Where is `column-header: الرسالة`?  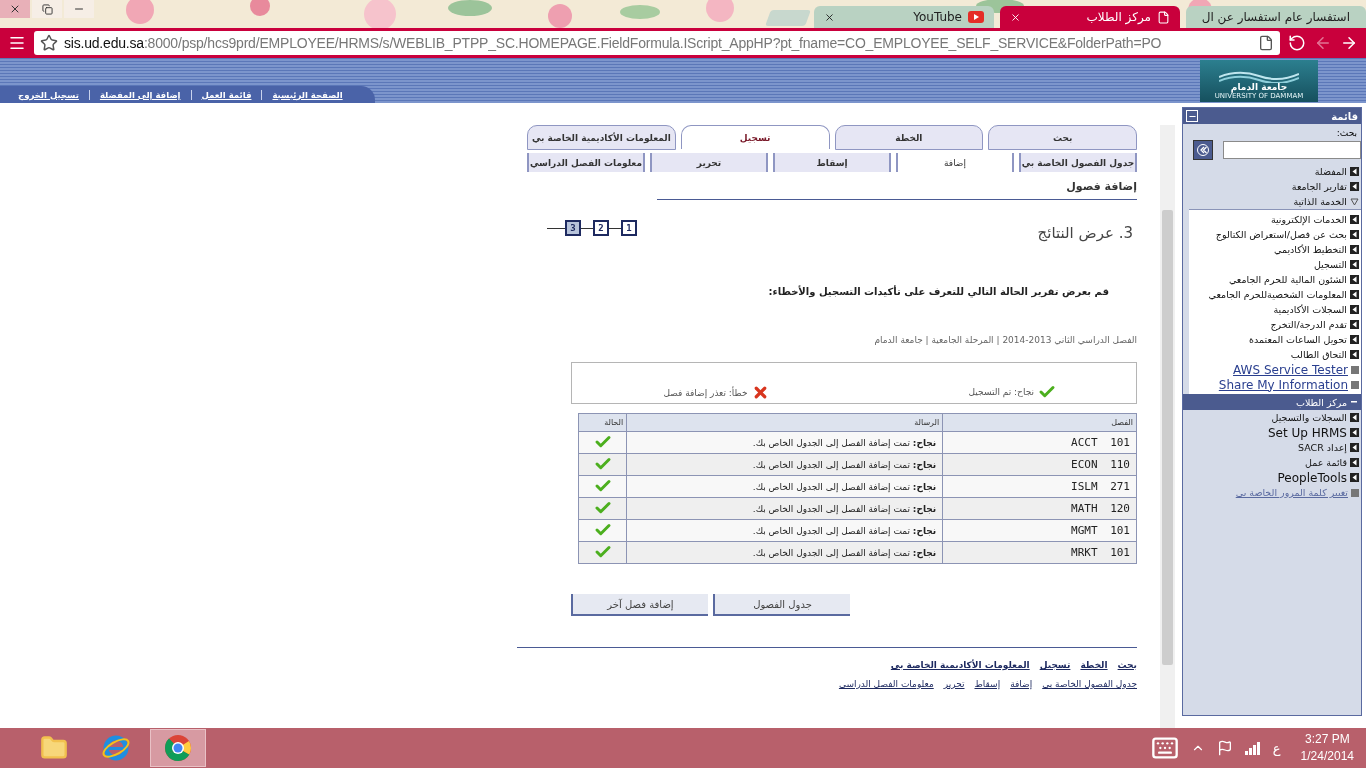 column-header: الرسالة is located at coordinates (784, 422).